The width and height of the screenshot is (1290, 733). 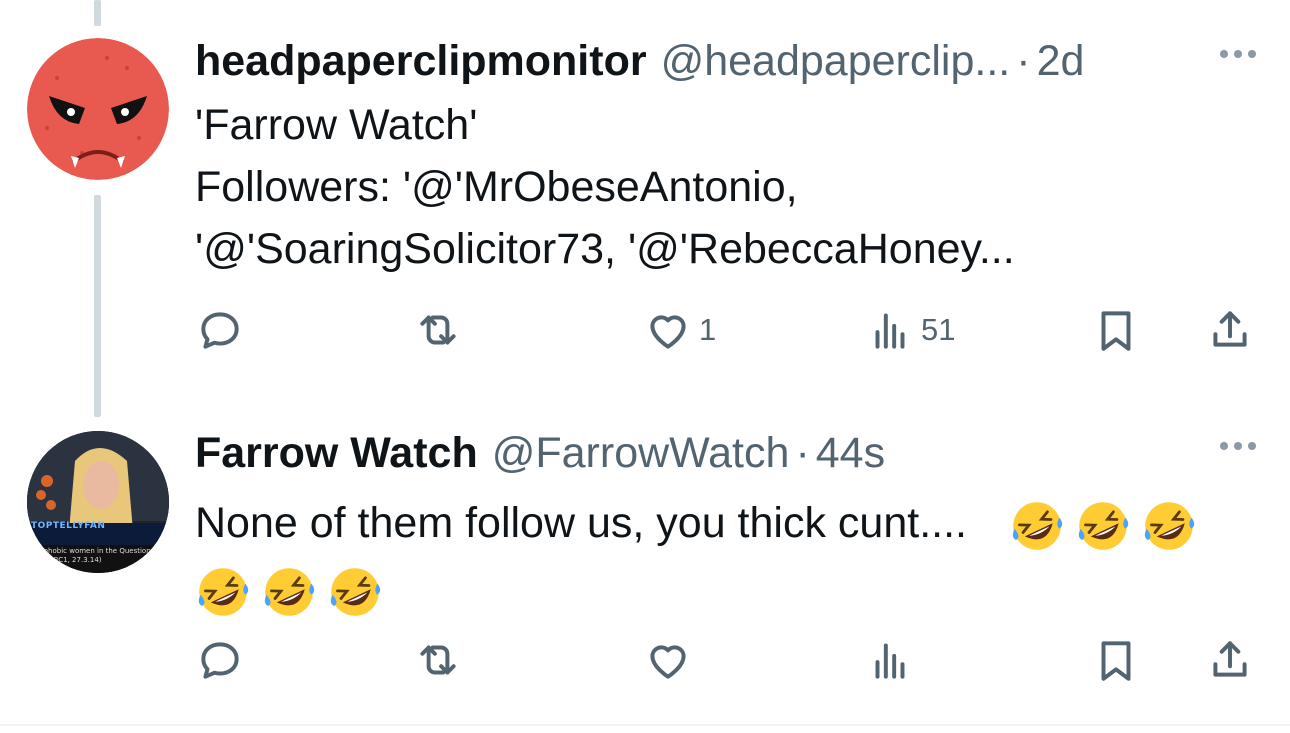 What do you see at coordinates (910, 330) in the screenshot?
I see `views-button: 51` at bounding box center [910, 330].